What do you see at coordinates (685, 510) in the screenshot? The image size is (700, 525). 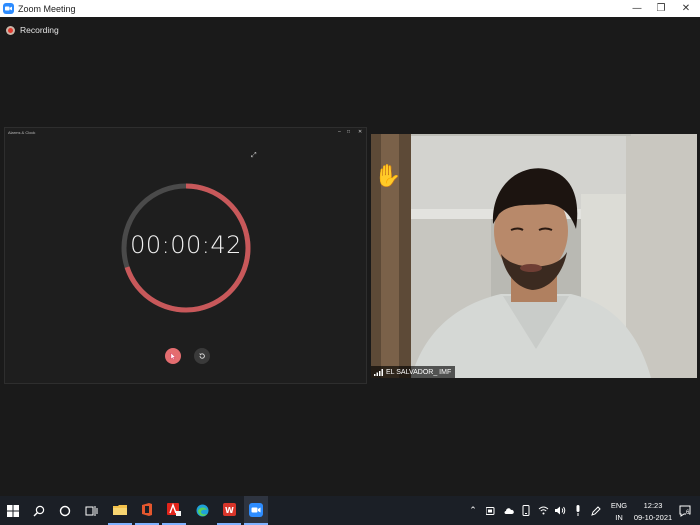 I see `notification-center-icon: 6` at bounding box center [685, 510].